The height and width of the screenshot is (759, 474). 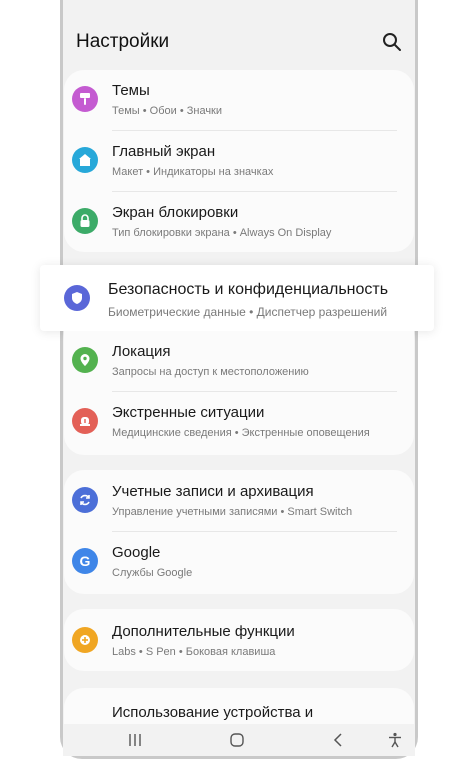 What do you see at coordinates (141, 351) in the screenshot?
I see `settings-item-title: Локация` at bounding box center [141, 351].